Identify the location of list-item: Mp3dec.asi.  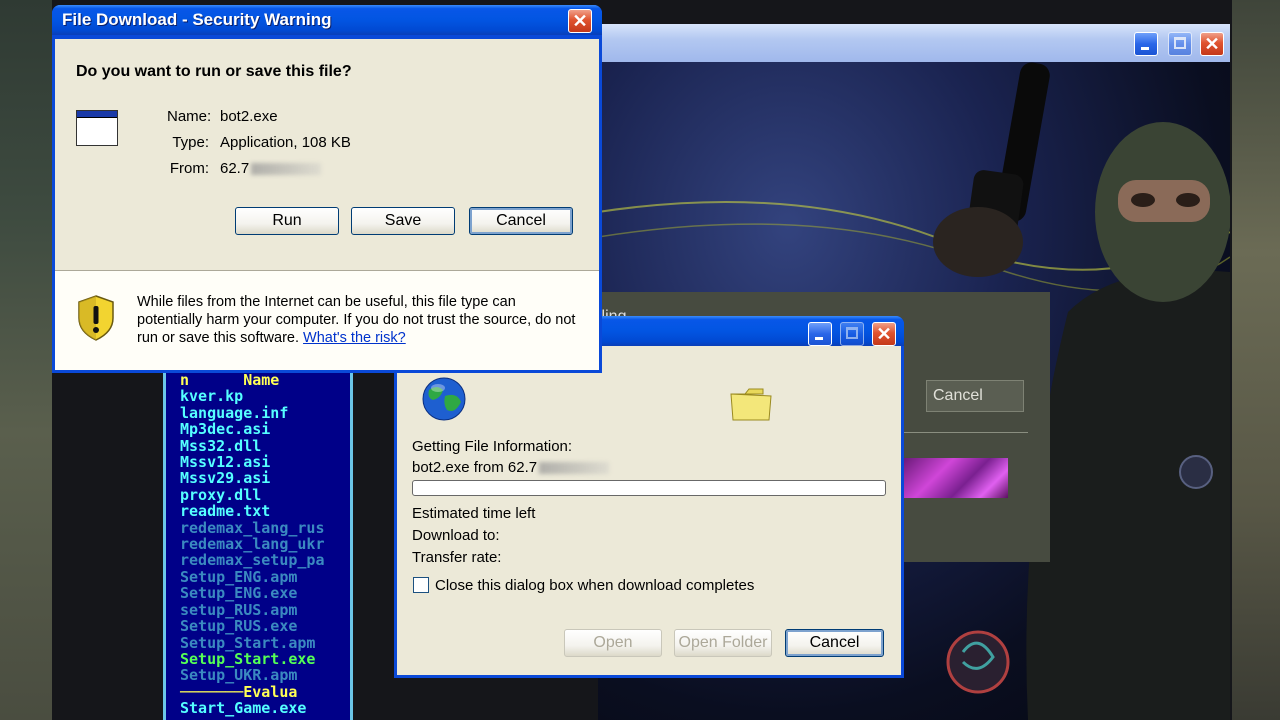
(258, 429).